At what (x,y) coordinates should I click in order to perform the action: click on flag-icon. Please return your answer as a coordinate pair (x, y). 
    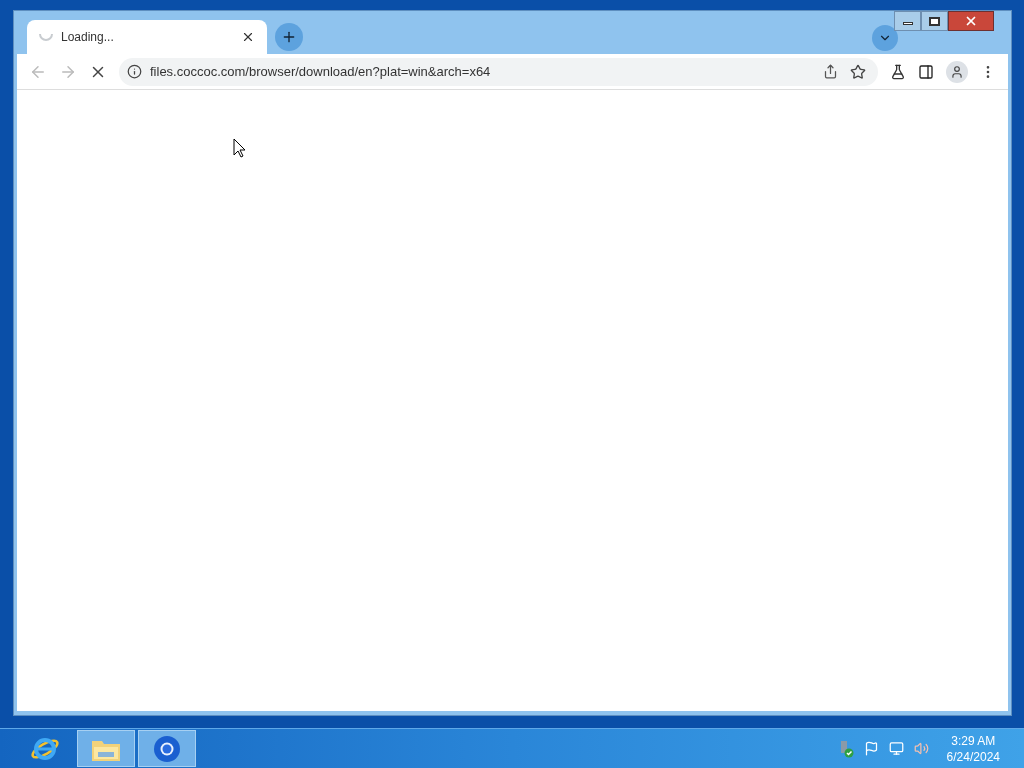
    Looking at the image, I should click on (871, 748).